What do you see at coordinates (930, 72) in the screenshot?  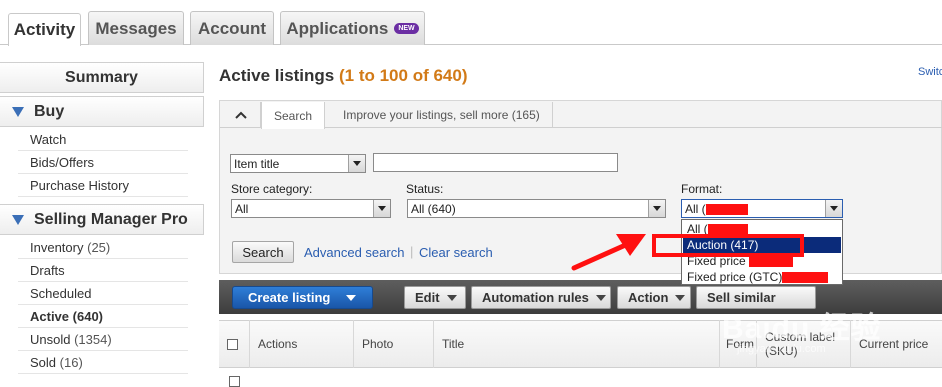 I see `switch-view-link: Switc` at bounding box center [930, 72].